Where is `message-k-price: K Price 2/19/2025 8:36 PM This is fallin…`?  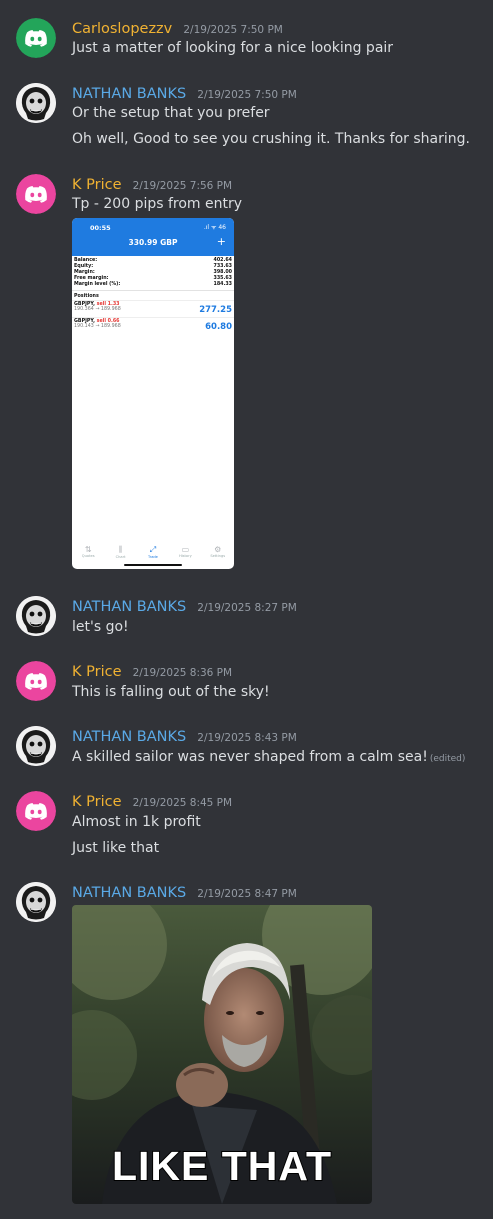
message-k-price: K Price 2/19/2025 8:36 PM This is fallin… is located at coordinates (246, 683).